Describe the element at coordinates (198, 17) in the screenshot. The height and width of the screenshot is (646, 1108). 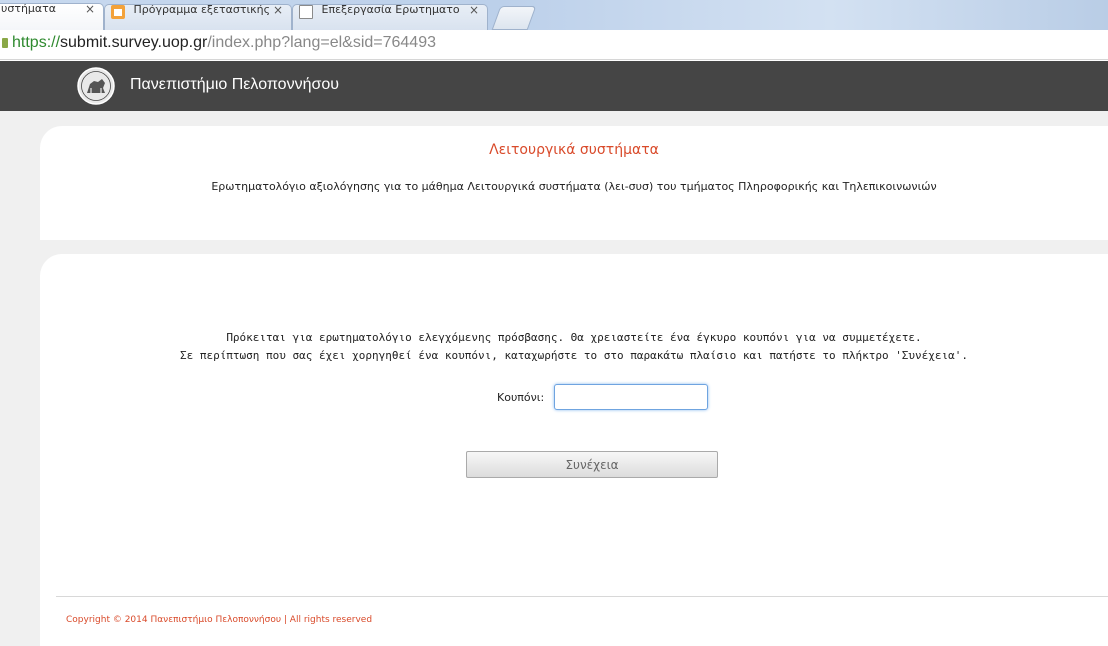
I see `tab-exam-schedule: Πρόγραμμα εξεταστικής ×` at that location.